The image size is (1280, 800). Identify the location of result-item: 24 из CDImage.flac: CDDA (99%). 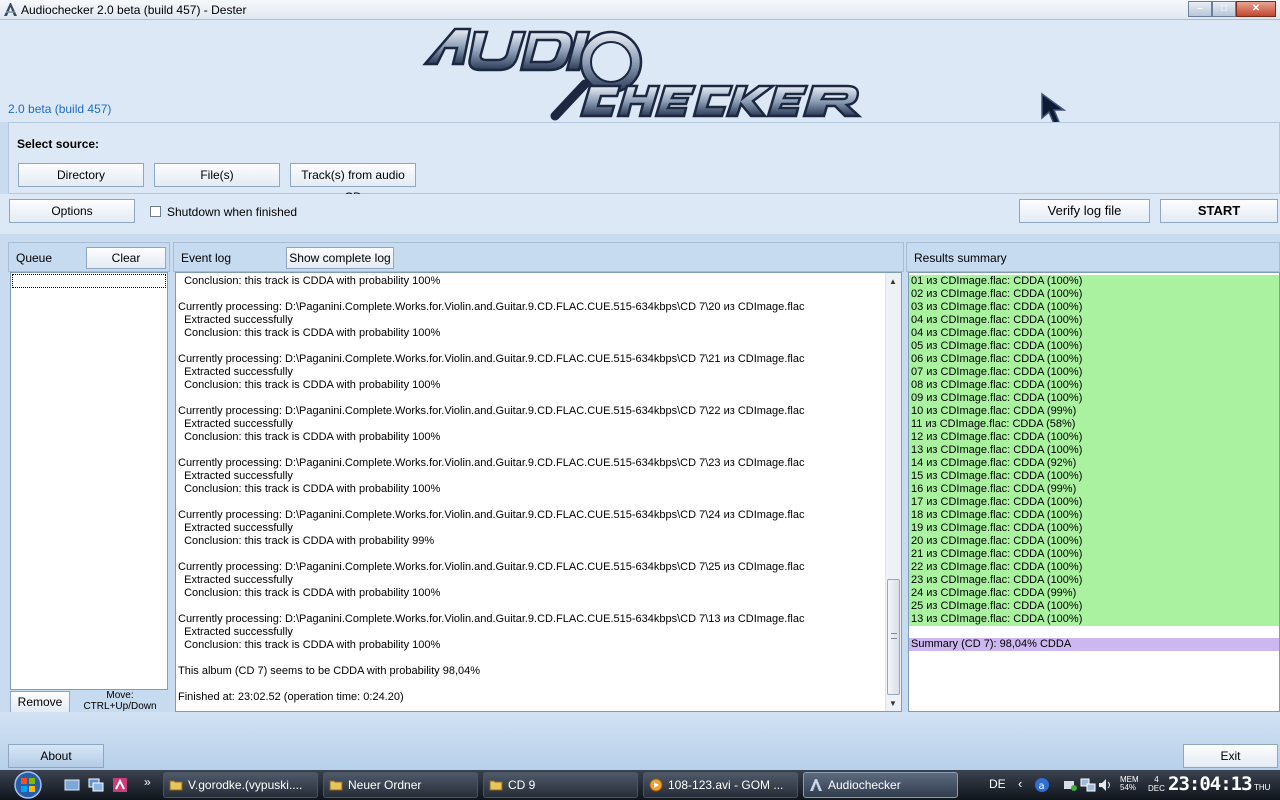
(1094, 593).